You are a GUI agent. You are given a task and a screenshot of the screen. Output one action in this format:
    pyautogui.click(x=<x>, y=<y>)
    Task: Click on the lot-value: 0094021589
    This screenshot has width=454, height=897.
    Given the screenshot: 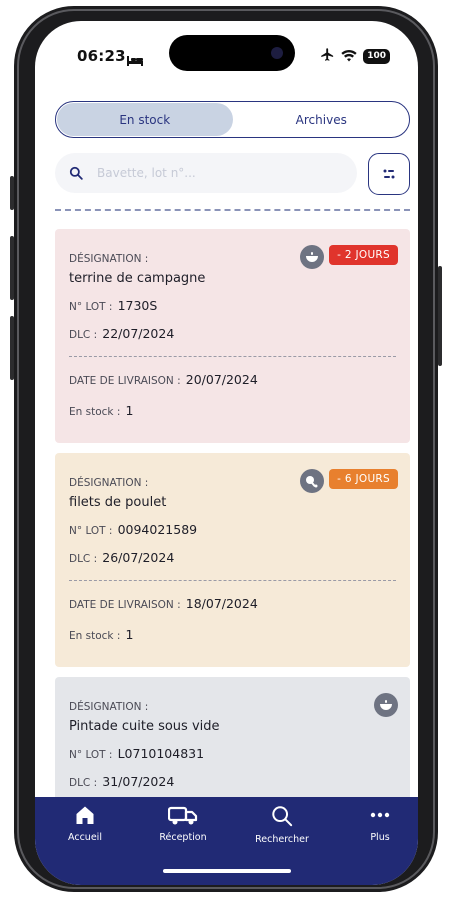 What is the action you would take?
    pyautogui.click(x=157, y=529)
    